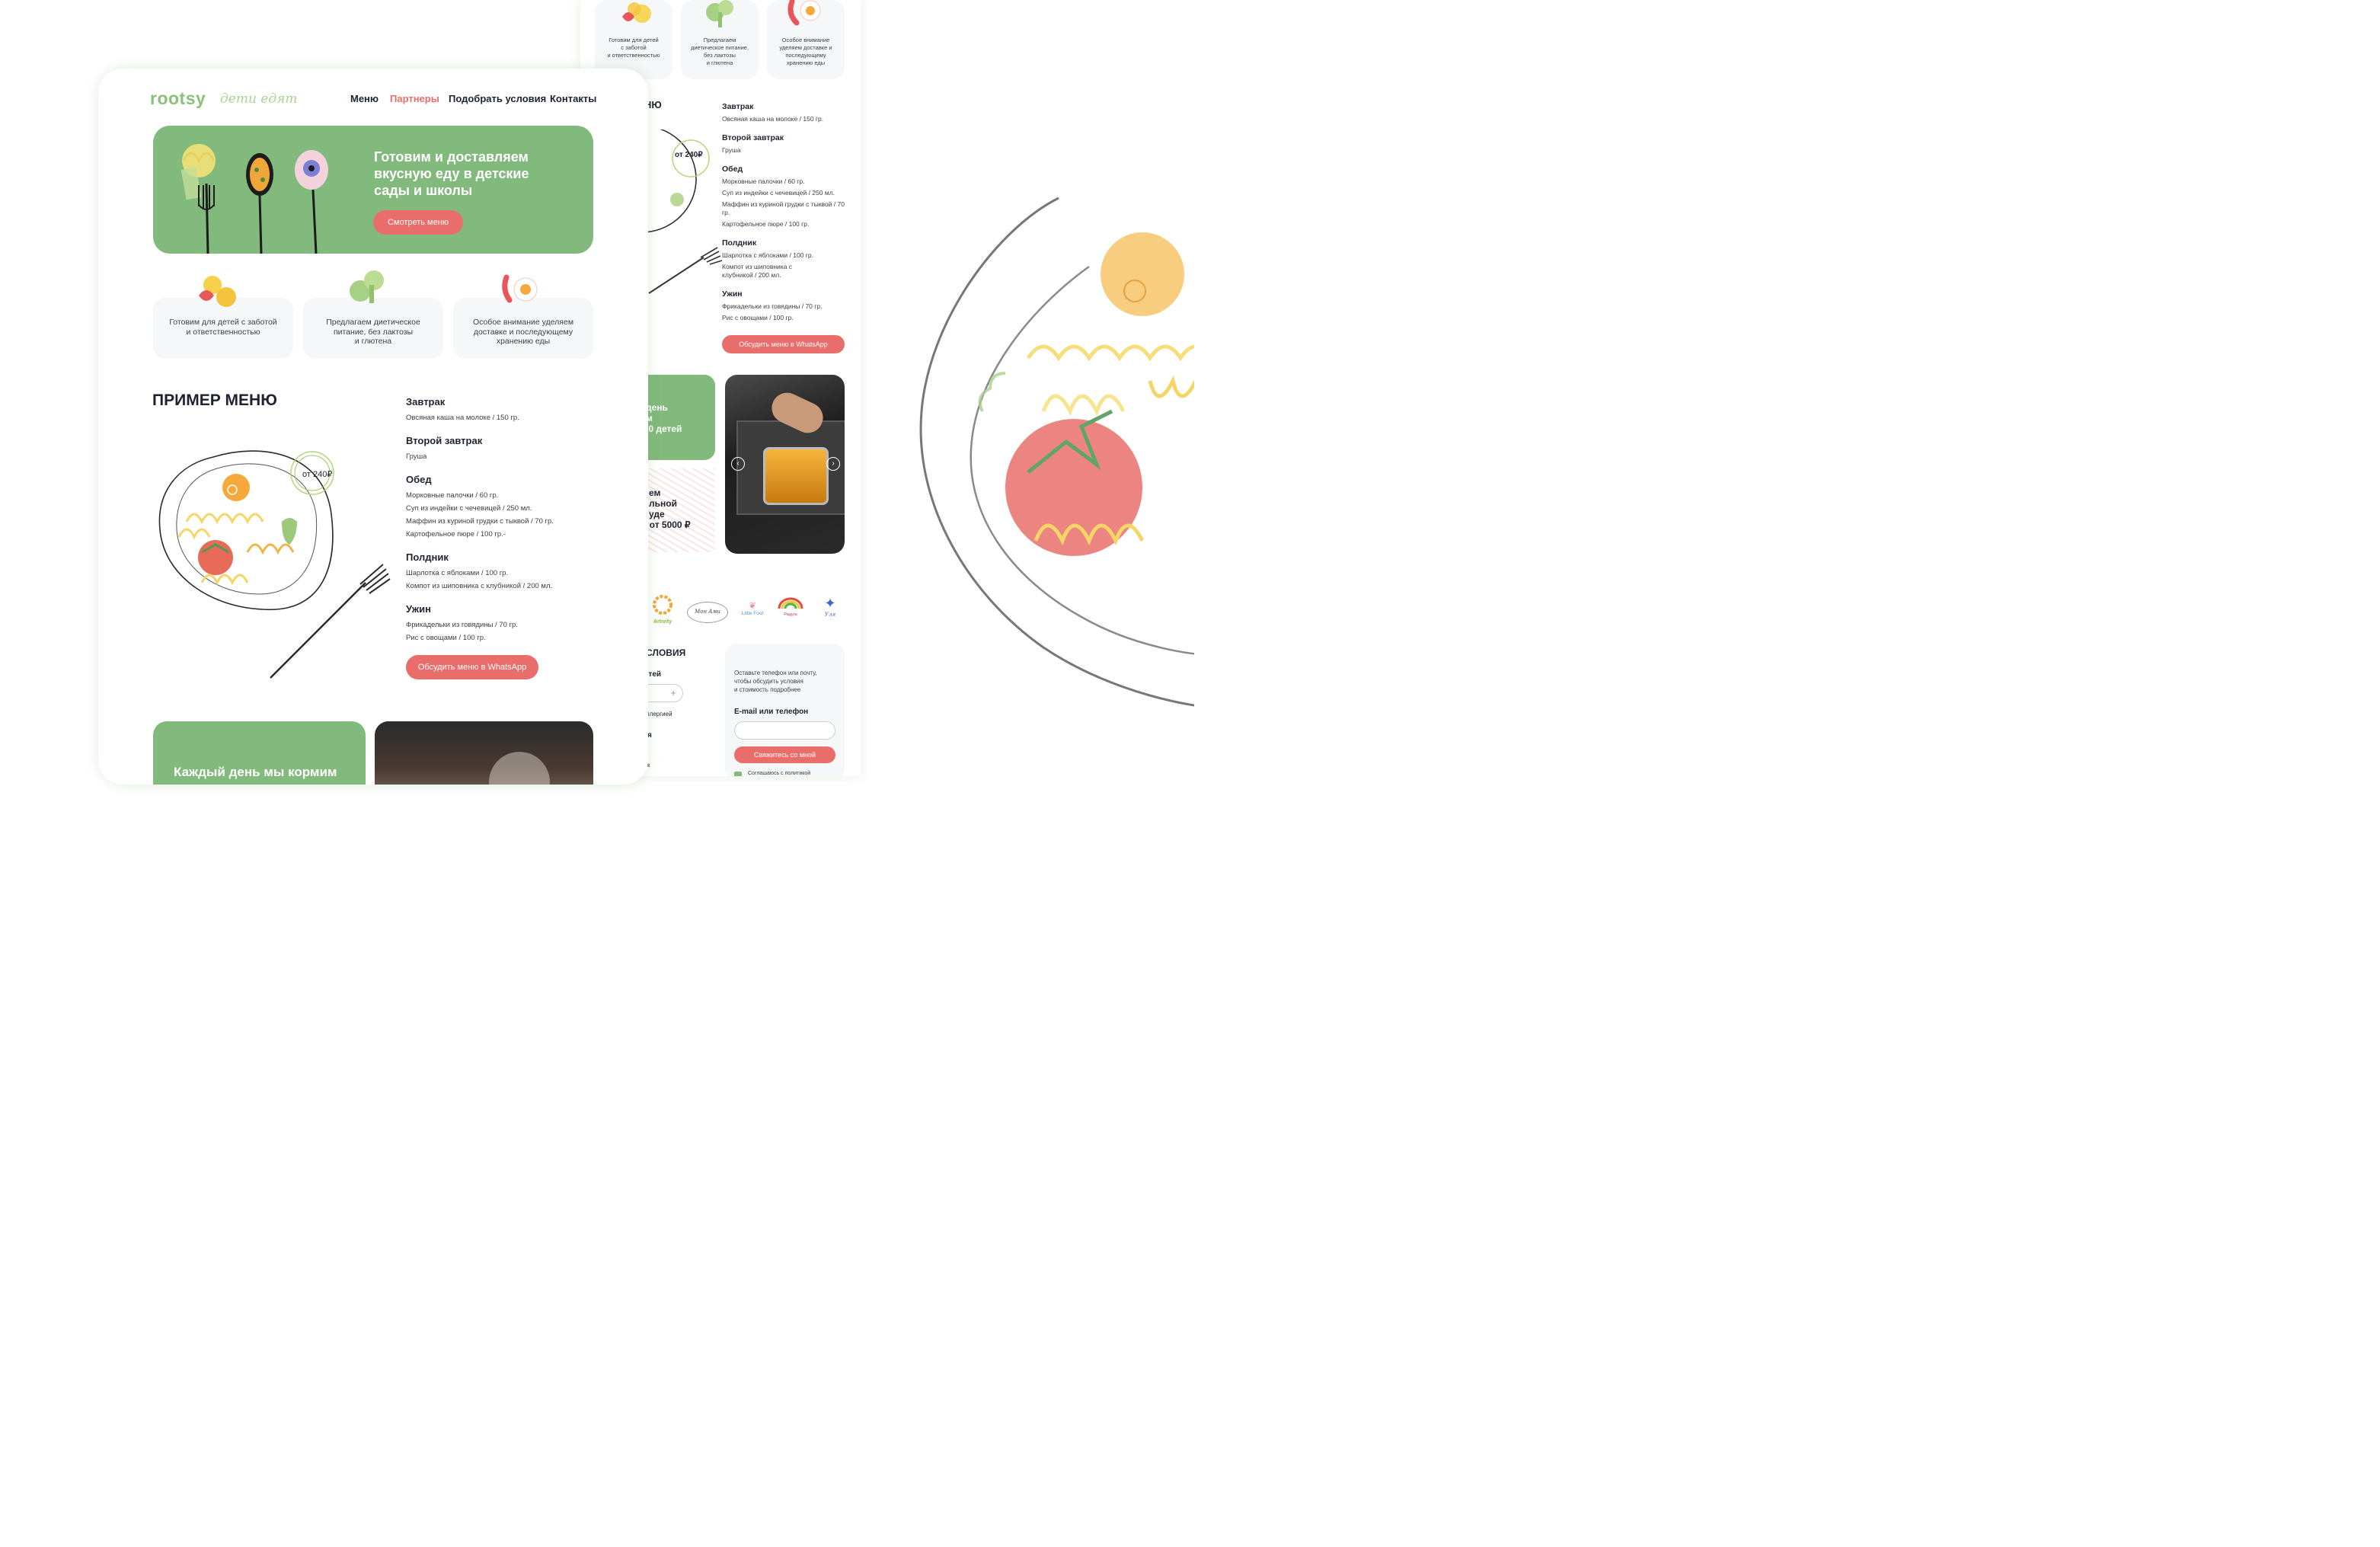  Describe the element at coordinates (456, 534) in the screenshot. I see `menu-item: Картофельное пюре / 100 гр.-` at that location.